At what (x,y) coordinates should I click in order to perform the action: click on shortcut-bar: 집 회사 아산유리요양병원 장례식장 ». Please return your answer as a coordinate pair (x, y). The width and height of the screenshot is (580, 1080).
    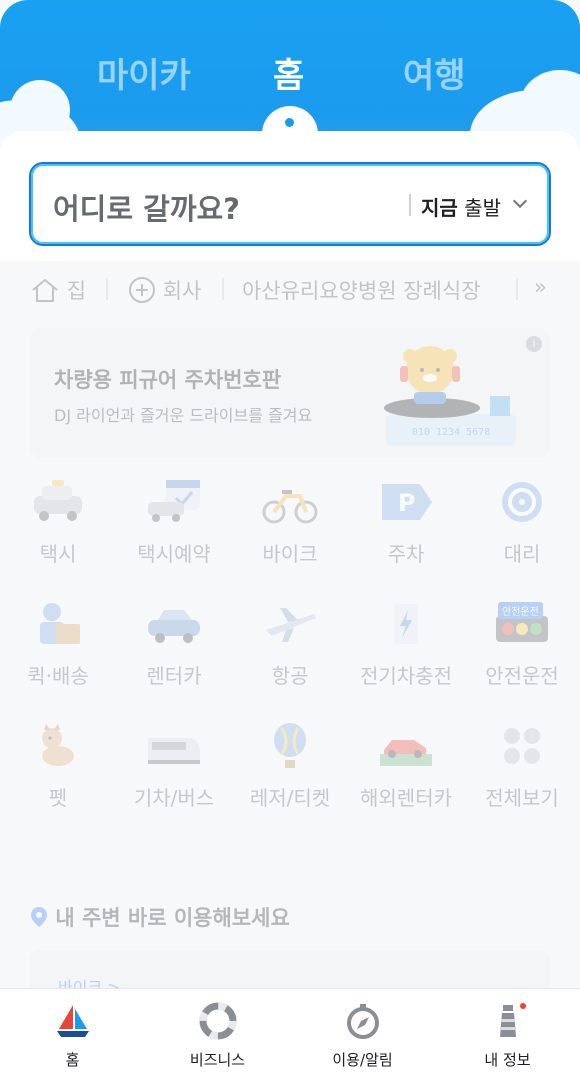
    Looking at the image, I should click on (290, 287).